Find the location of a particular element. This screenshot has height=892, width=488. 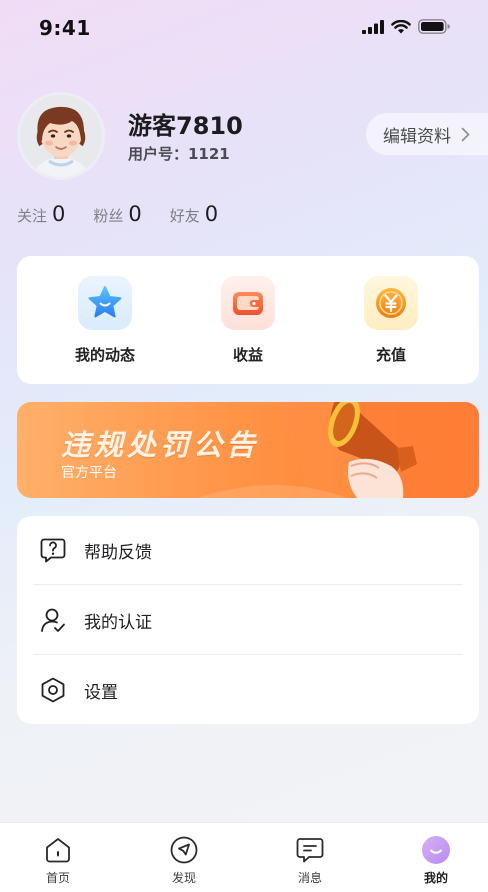

edit-profile-button: 编辑资料 is located at coordinates (427, 134).